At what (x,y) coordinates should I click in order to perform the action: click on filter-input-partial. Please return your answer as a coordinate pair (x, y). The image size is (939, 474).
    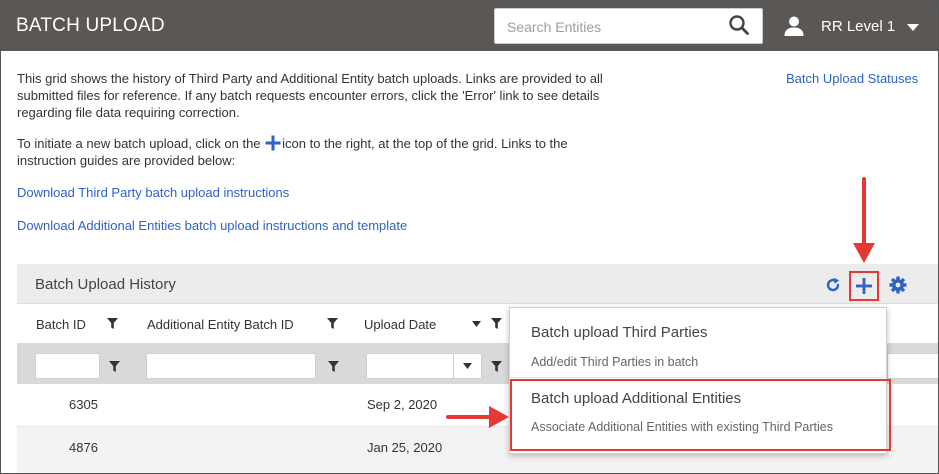
    Looking at the image, I should click on (912, 366).